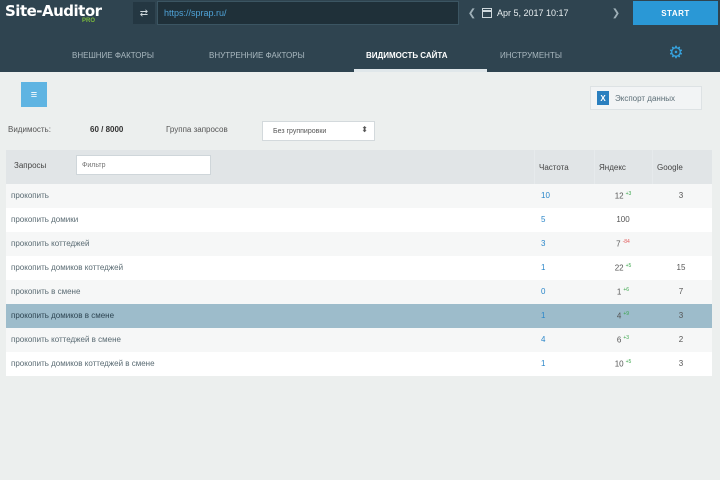 The width and height of the screenshot is (720, 480). What do you see at coordinates (543, 291) in the screenshot?
I see `query-frequency: 0` at bounding box center [543, 291].